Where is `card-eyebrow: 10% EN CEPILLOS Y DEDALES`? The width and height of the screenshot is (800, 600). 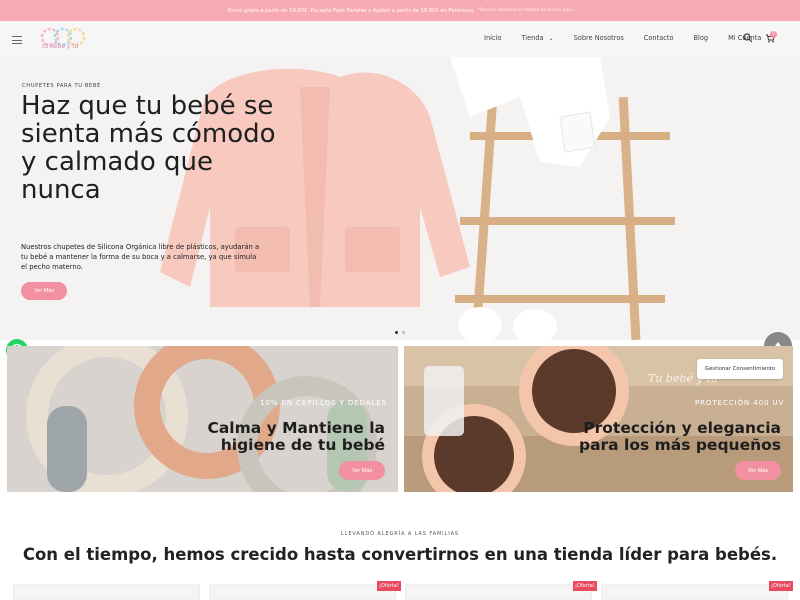 card-eyebrow: 10% EN CEPILLOS Y DEDALES is located at coordinates (323, 402).